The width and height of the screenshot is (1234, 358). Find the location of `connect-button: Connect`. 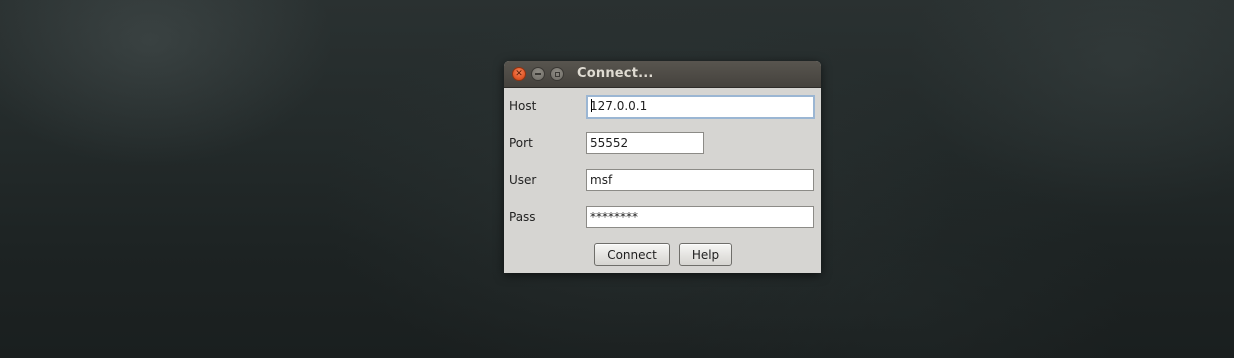

connect-button: Connect is located at coordinates (632, 254).